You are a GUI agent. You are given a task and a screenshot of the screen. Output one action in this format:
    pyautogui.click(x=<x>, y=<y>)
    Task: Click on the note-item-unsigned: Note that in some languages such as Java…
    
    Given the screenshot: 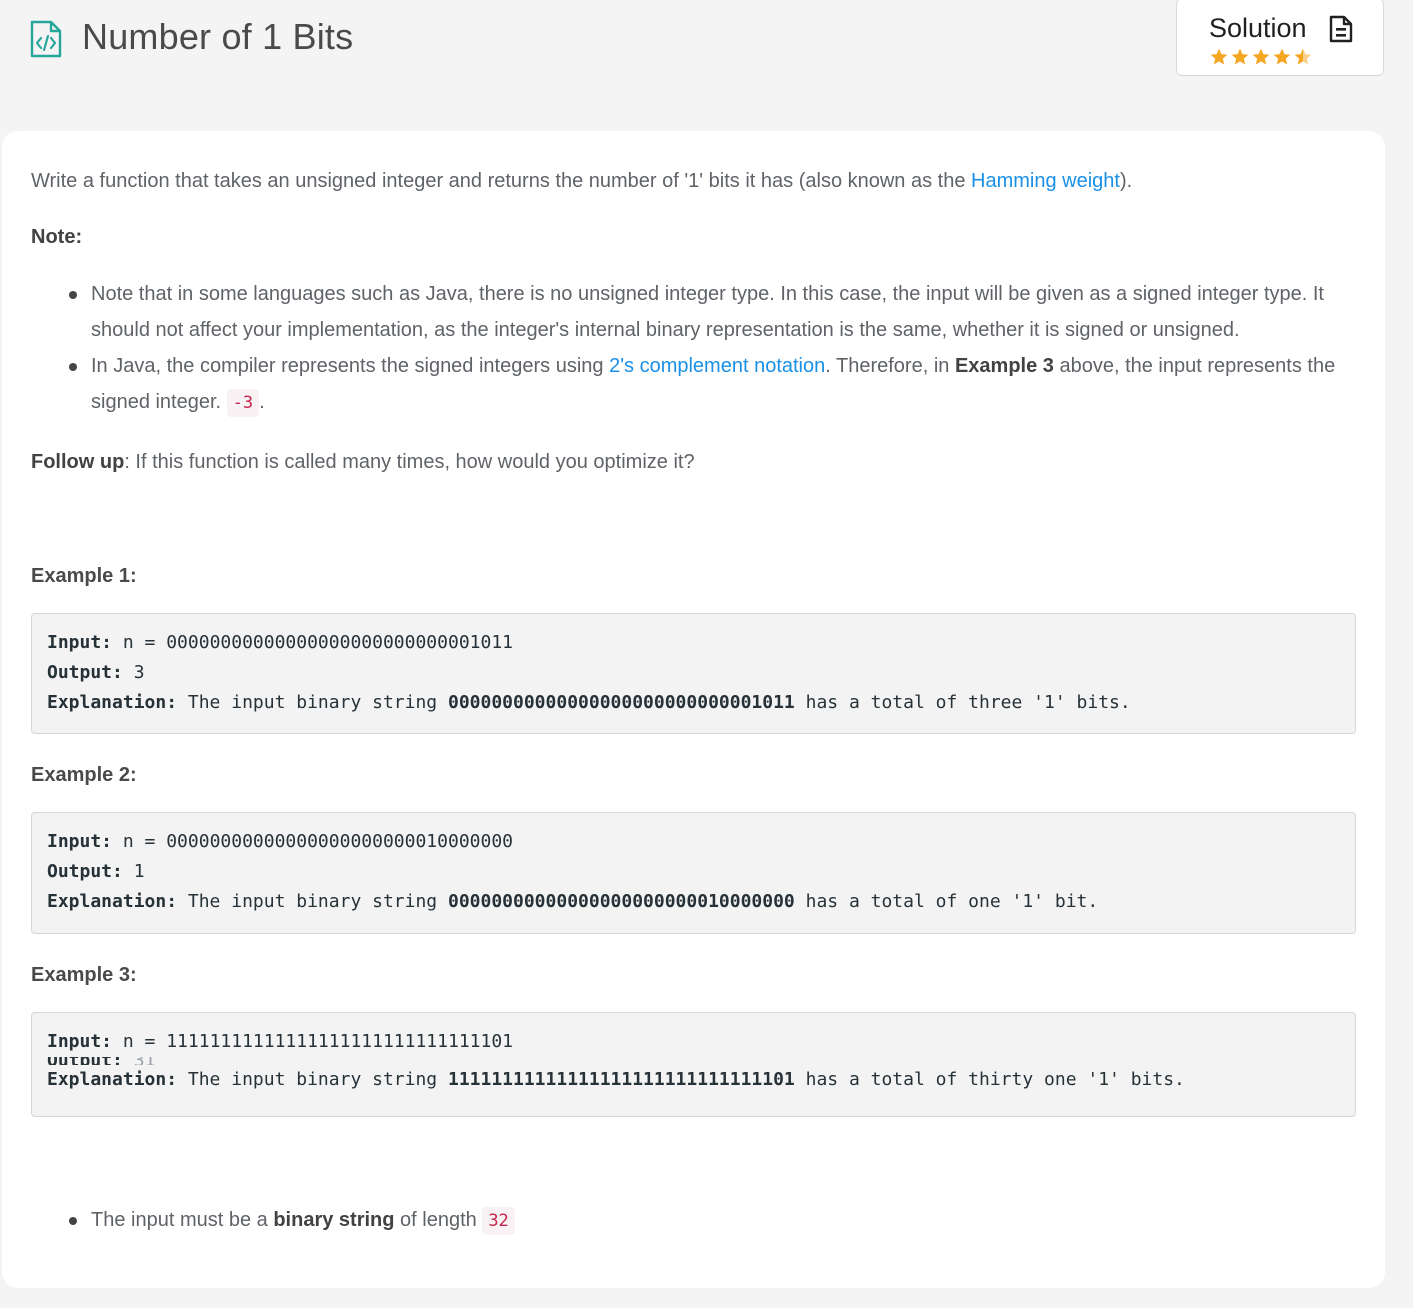 What is the action you would take?
    pyautogui.click(x=715, y=312)
    